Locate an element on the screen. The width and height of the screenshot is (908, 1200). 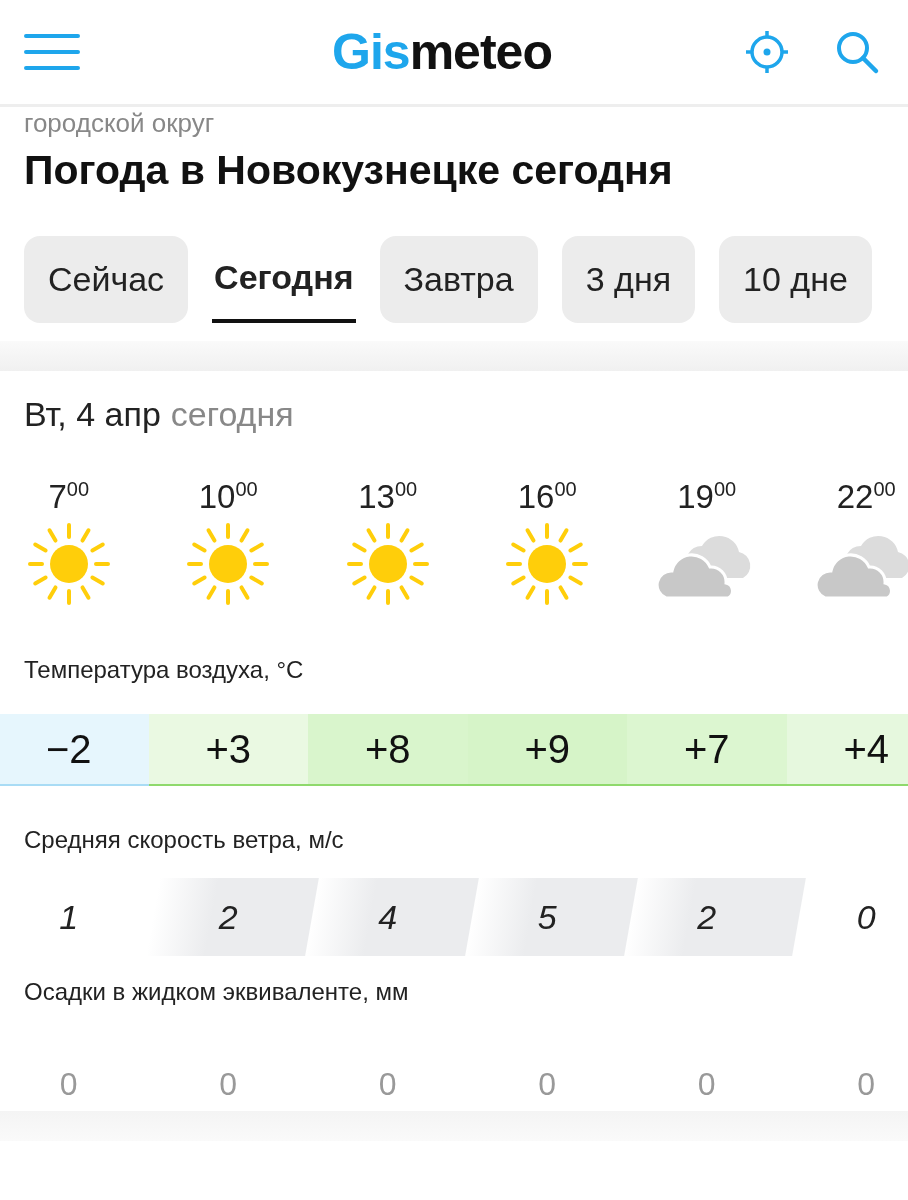
wind-label: Средняя скорость ветра, м/с is located at coordinates (184, 840).